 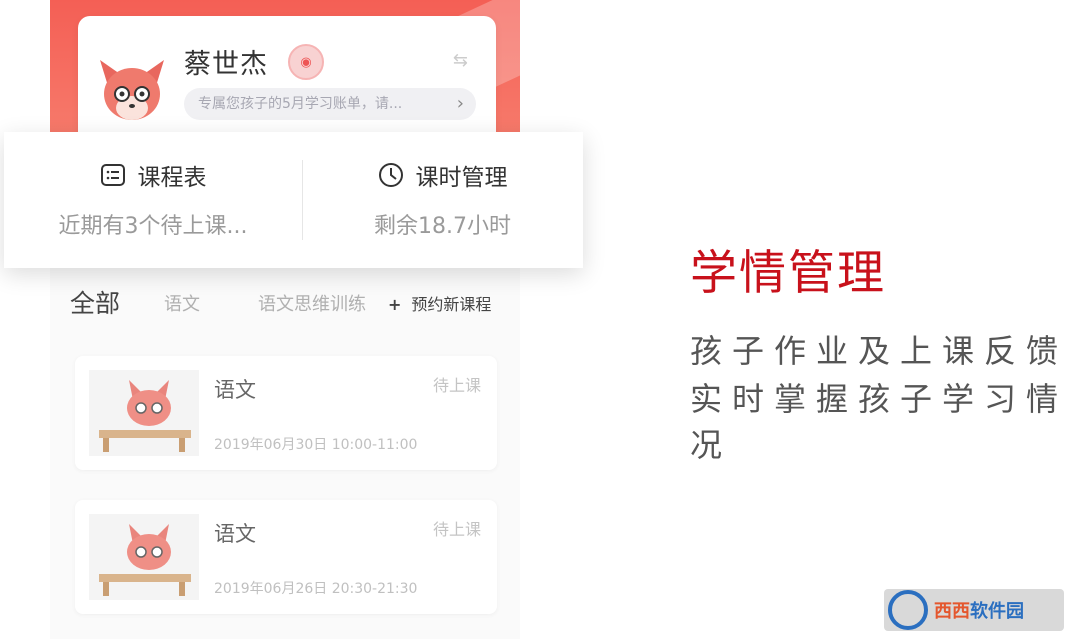 What do you see at coordinates (319, 303) in the screenshot?
I see `tab-chinese-thinking: 语文思维训练` at bounding box center [319, 303].